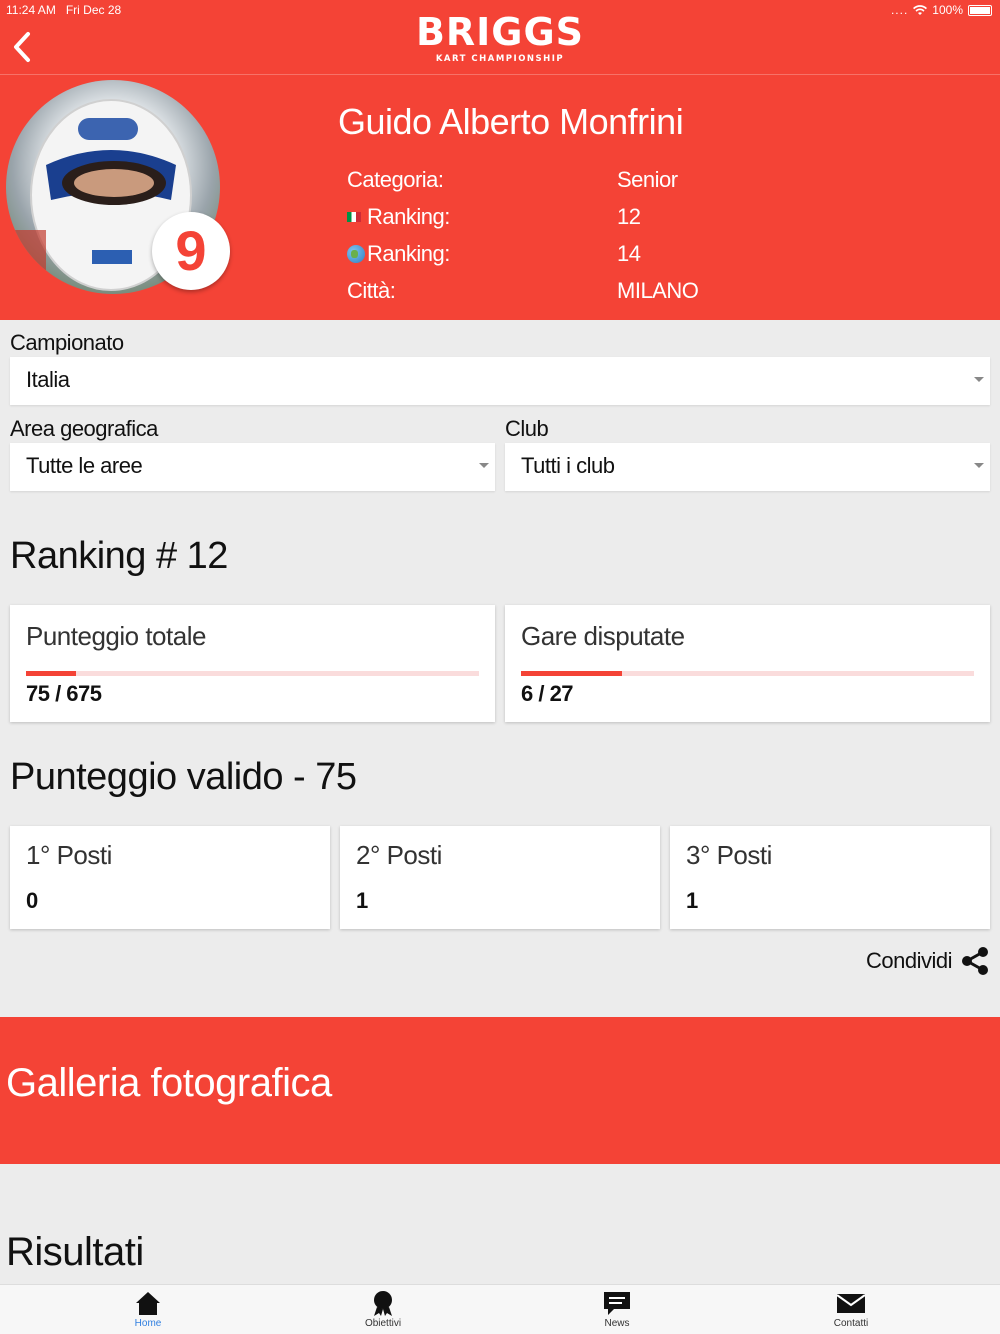 This screenshot has width=1000, height=1334. Describe the element at coordinates (48, 379) in the screenshot. I see `championship-value: Italia` at that location.